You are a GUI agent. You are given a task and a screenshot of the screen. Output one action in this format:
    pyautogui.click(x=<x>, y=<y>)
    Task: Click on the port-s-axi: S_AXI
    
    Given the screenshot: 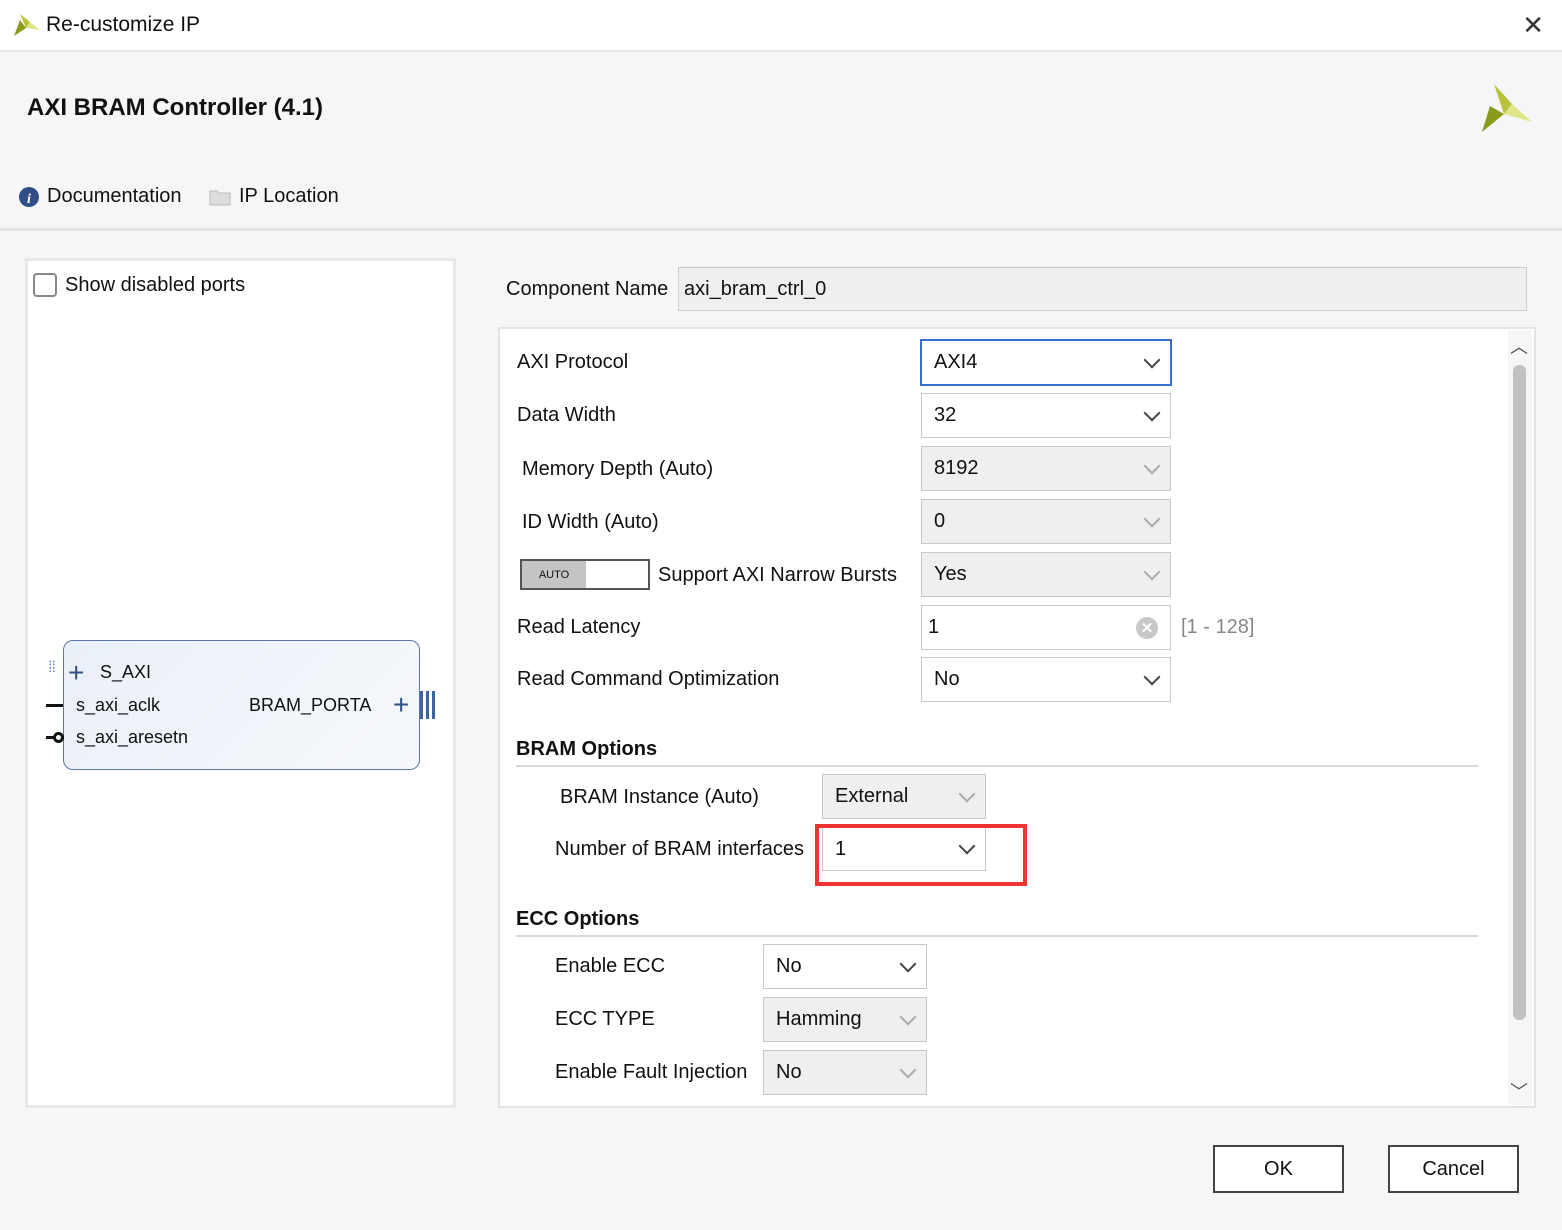 What is the action you would take?
    pyautogui.click(x=126, y=672)
    